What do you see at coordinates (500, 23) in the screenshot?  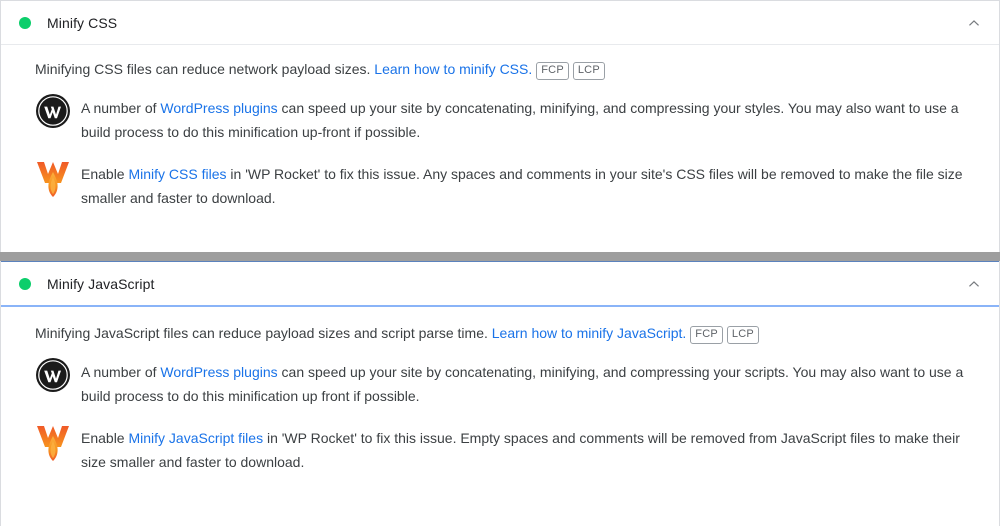 I see `audit-header-minify-css: Minify CSS` at bounding box center [500, 23].